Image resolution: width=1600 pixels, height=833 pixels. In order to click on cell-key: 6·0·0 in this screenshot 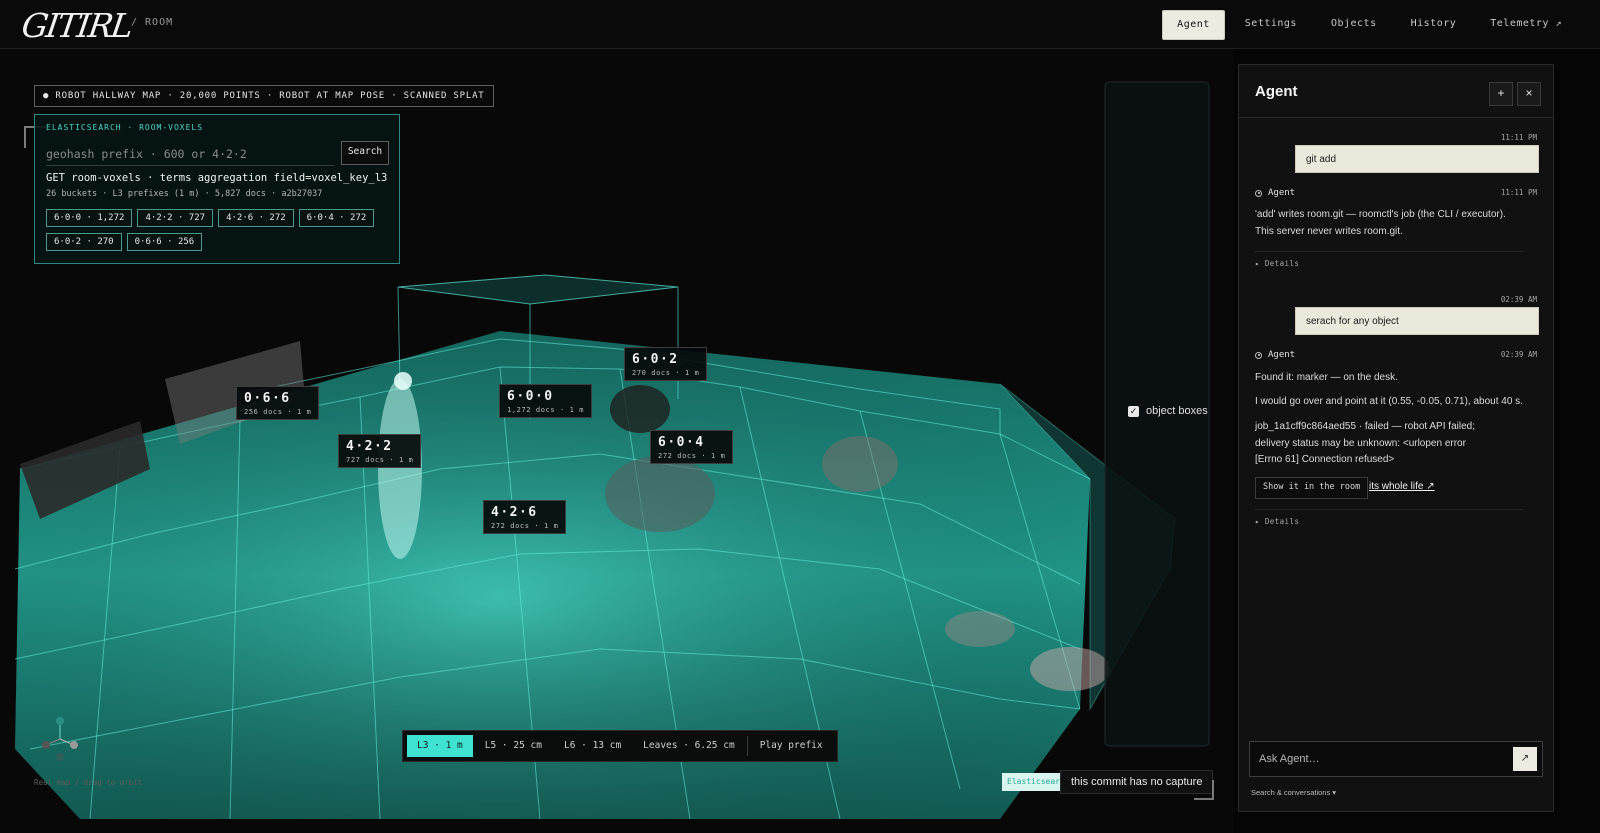, I will do `click(530, 396)`.